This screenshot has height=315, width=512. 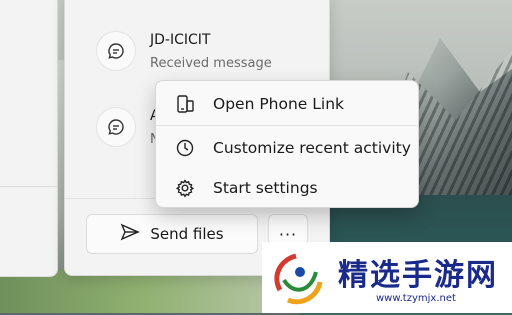 What do you see at coordinates (130, 234) in the screenshot?
I see `send-icon` at bounding box center [130, 234].